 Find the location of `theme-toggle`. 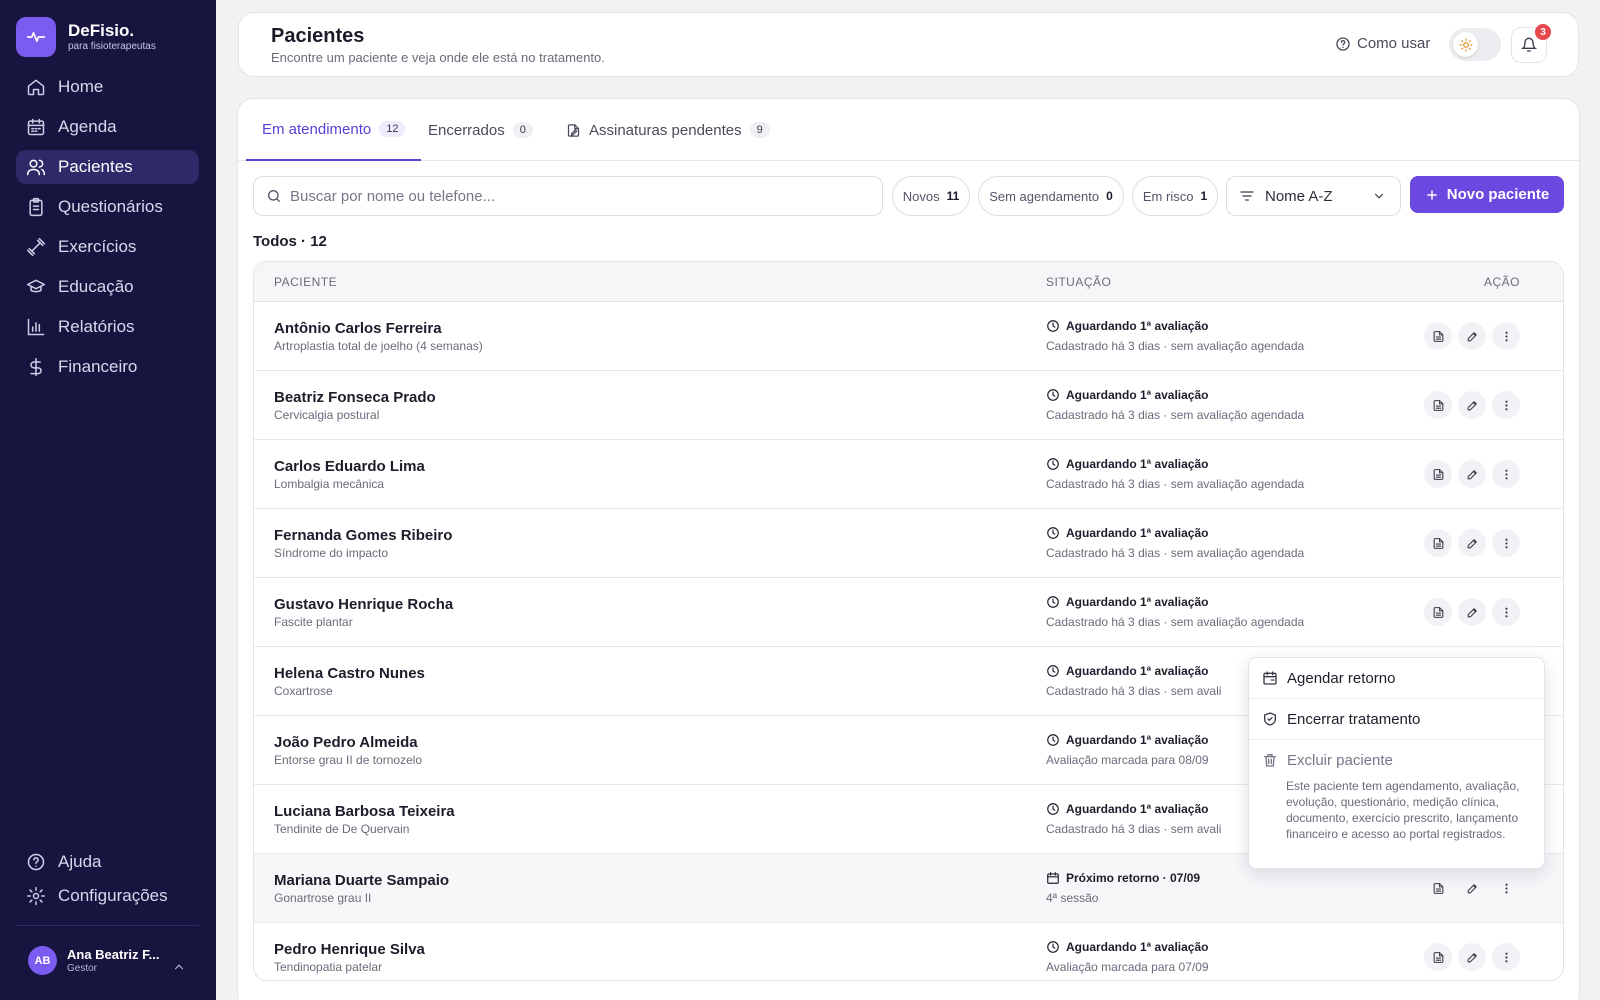

theme-toggle is located at coordinates (1475, 44).